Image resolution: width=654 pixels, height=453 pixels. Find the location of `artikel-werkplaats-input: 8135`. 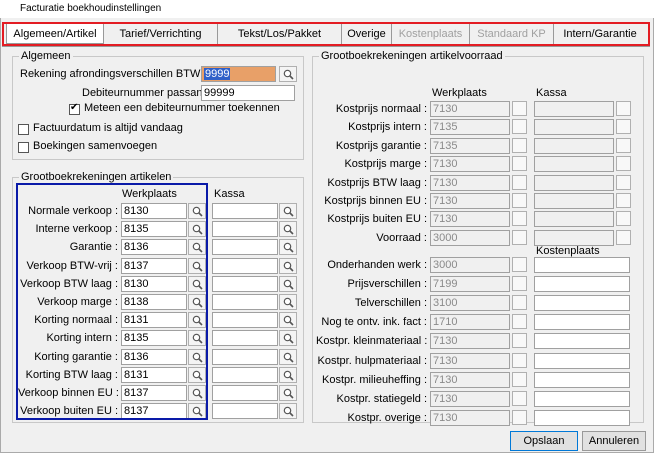

artikel-werkplaats-input: 8135 is located at coordinates (154, 229).